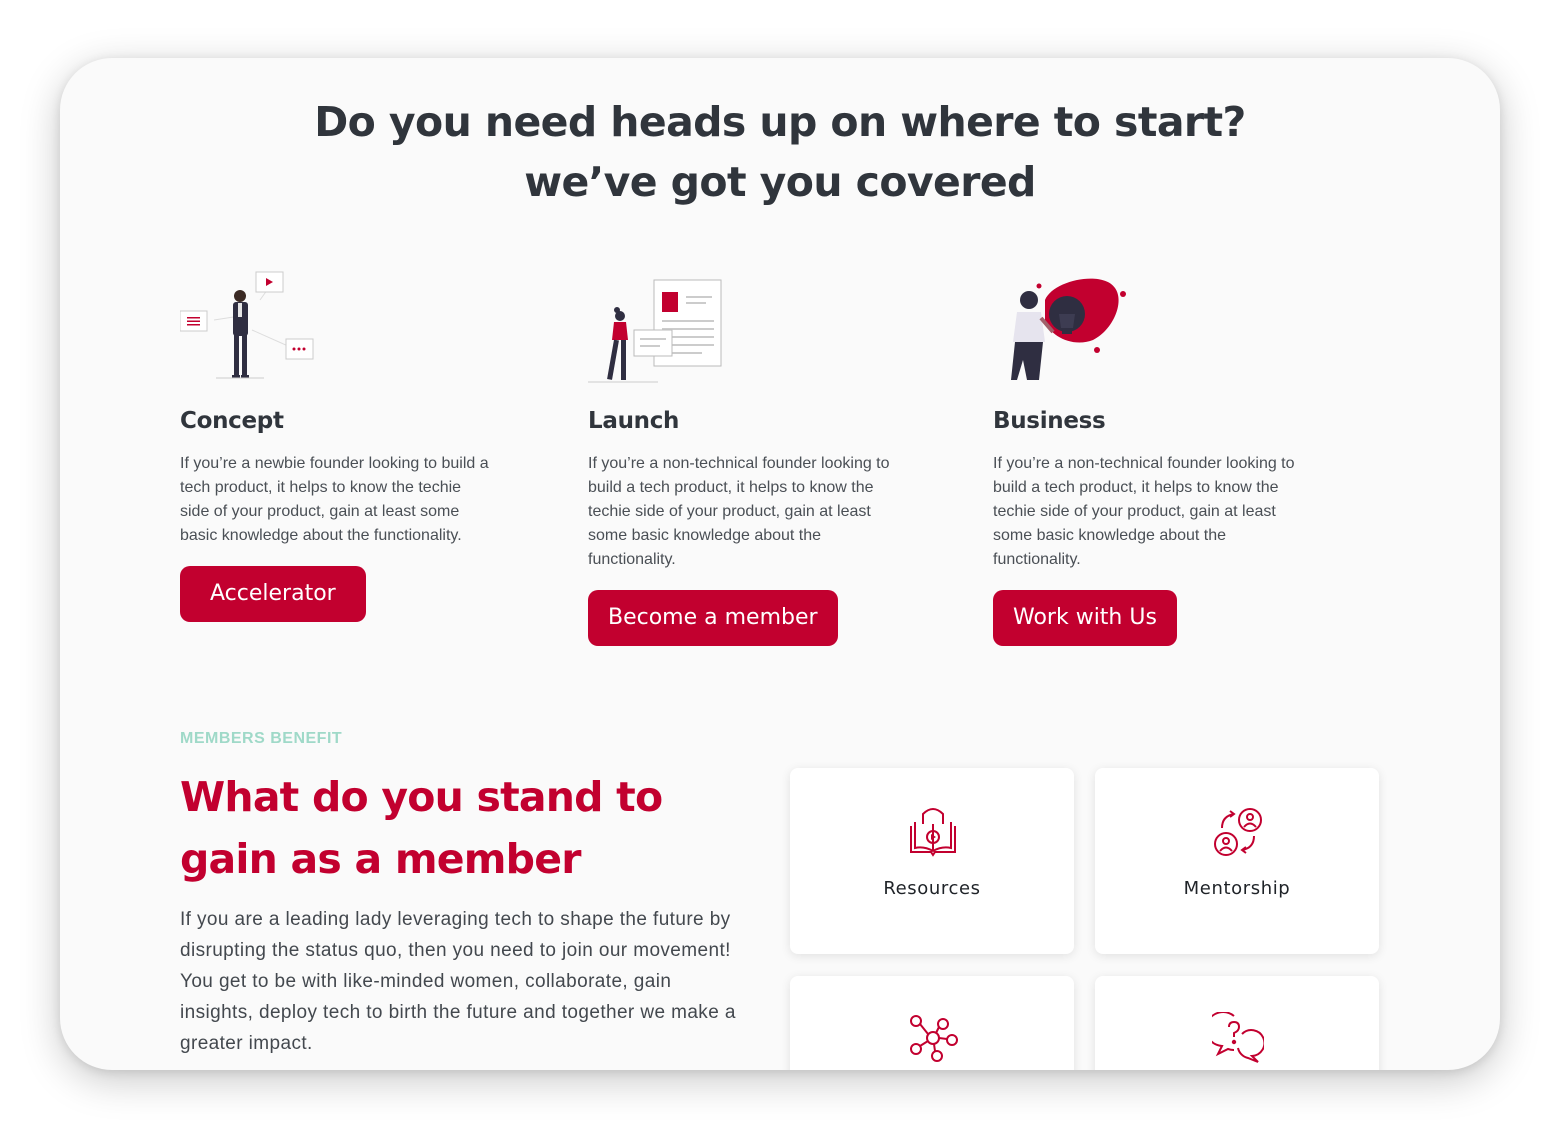 This screenshot has width=1564, height=1137. I want to click on card-mentorship-label: Mentorship, so click(1237, 888).